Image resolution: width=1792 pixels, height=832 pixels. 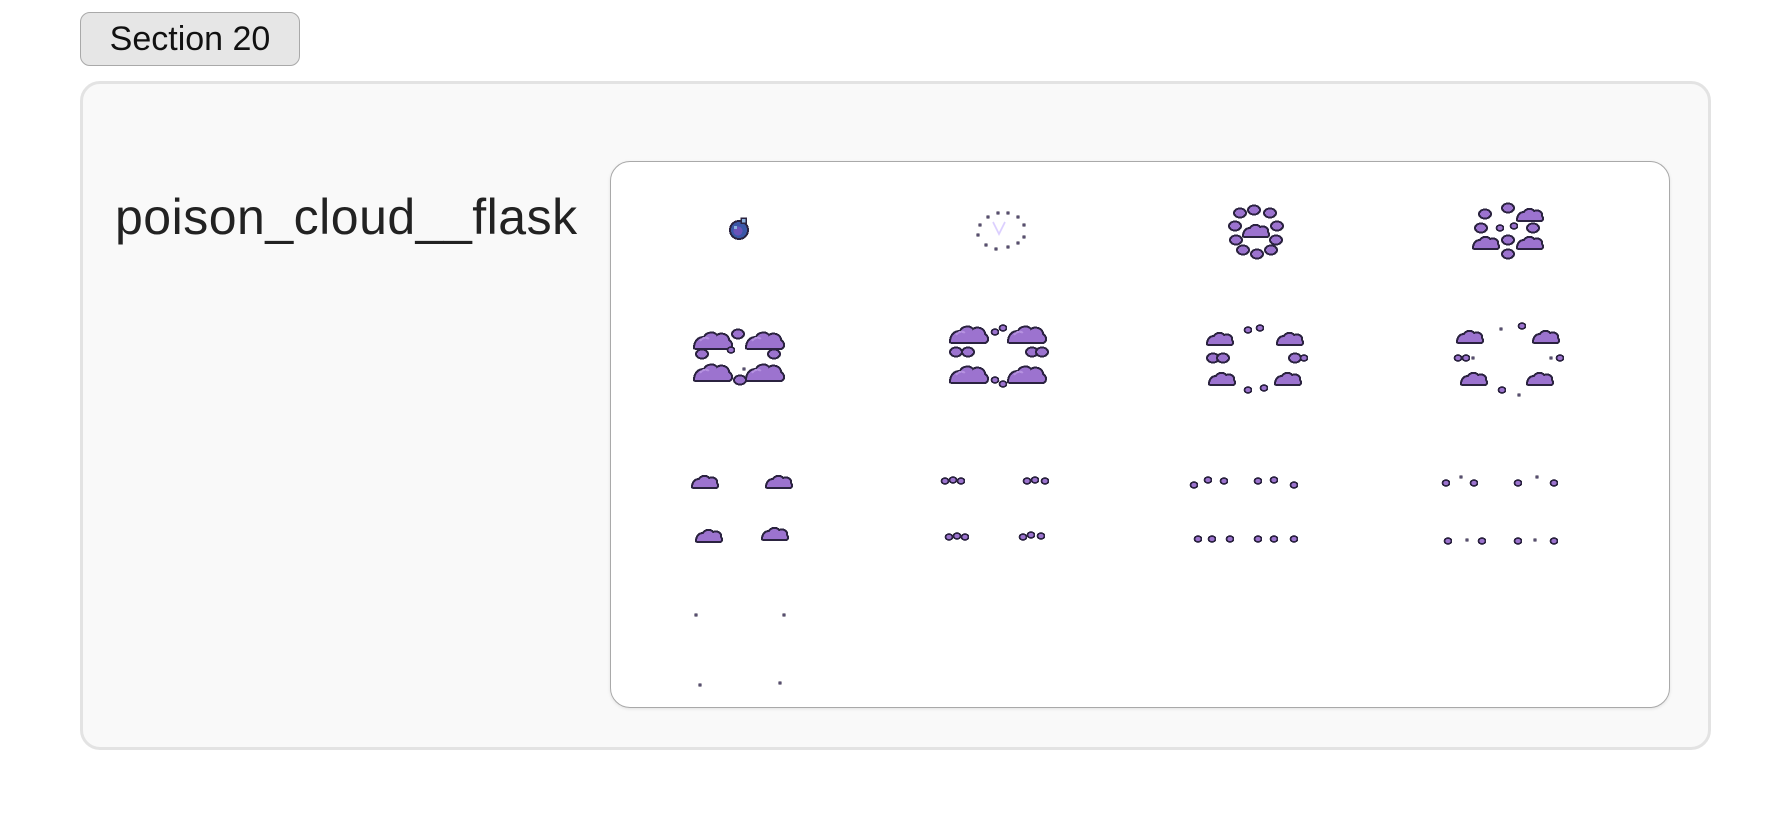 I want to click on frame-11-cloud-fade, so click(x=1244, y=509).